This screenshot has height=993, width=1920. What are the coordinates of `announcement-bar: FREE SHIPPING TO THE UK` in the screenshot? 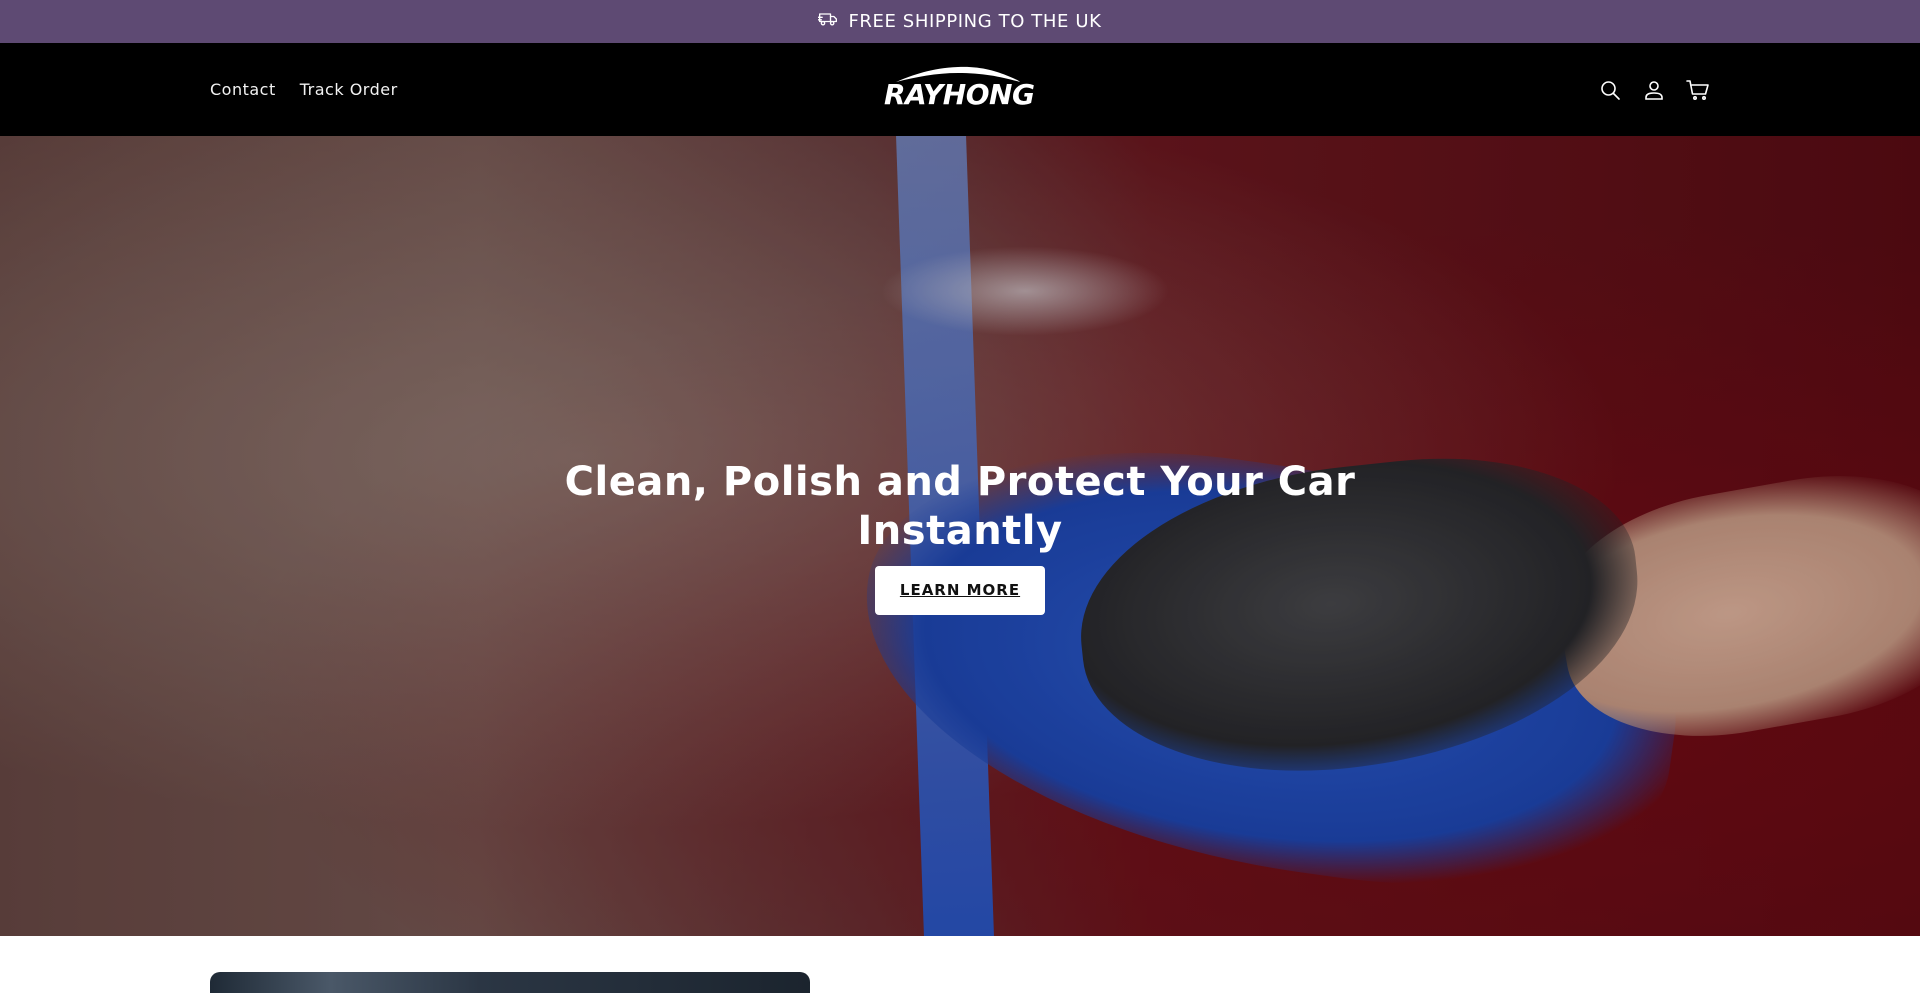 It's located at (960, 21).